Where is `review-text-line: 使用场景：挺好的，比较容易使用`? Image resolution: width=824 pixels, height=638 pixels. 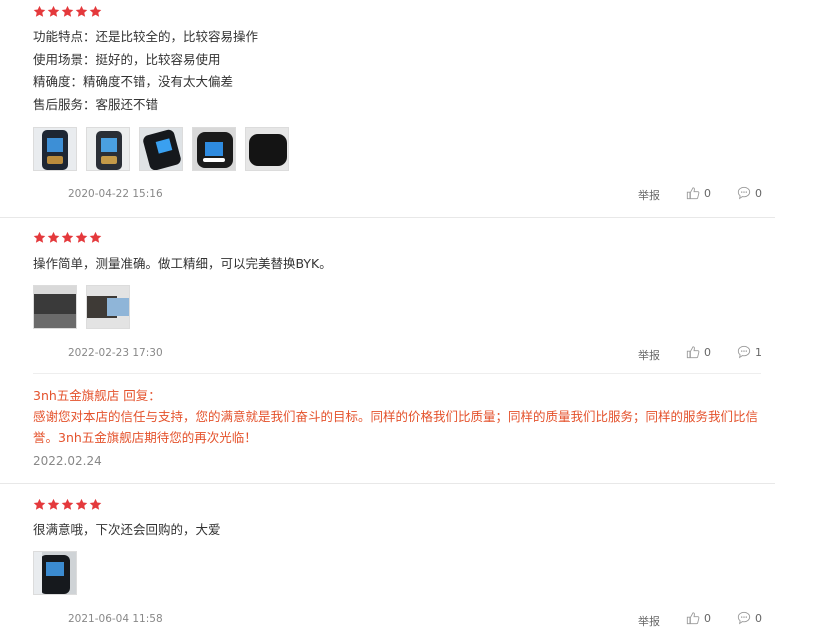
review-text-line: 使用场景：挺好的，比较容易使用 is located at coordinates (127, 59).